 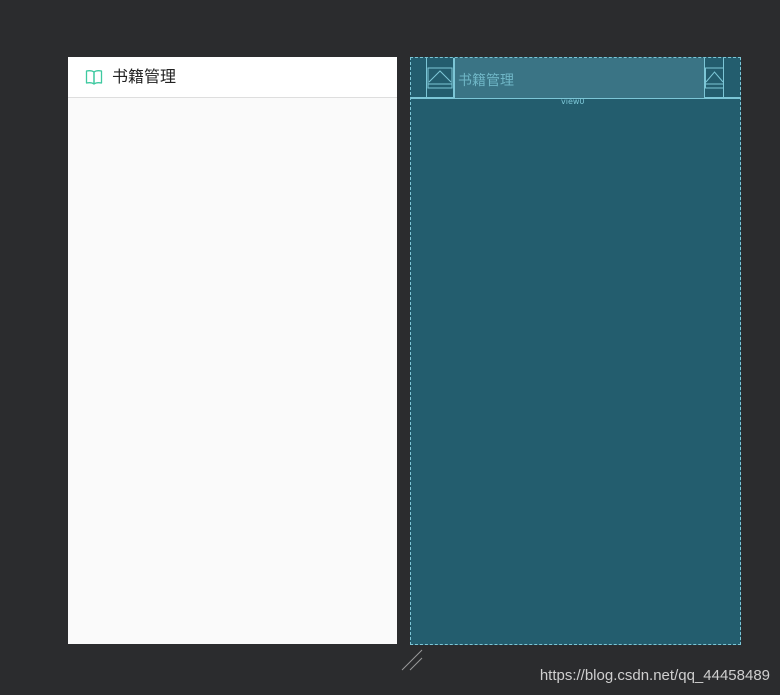 What do you see at coordinates (654, 675) in the screenshot?
I see `watermark: https://blog.csdn.net/qq_44458489` at bounding box center [654, 675].